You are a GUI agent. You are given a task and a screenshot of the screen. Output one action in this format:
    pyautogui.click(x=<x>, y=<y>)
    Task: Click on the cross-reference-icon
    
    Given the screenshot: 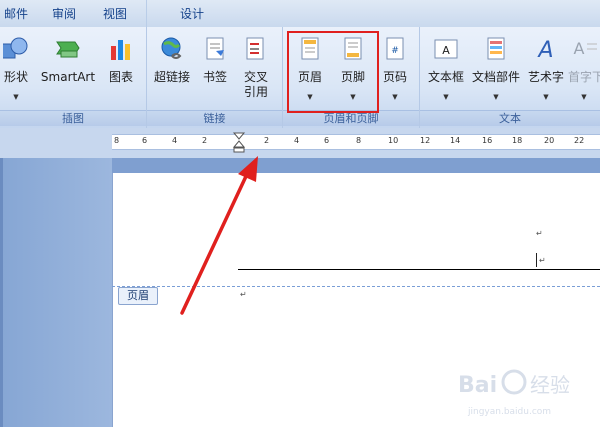 What is the action you would take?
    pyautogui.click(x=255, y=48)
    